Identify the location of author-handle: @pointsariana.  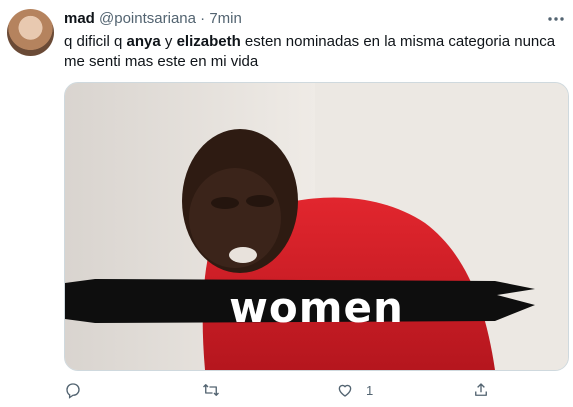
(147, 18).